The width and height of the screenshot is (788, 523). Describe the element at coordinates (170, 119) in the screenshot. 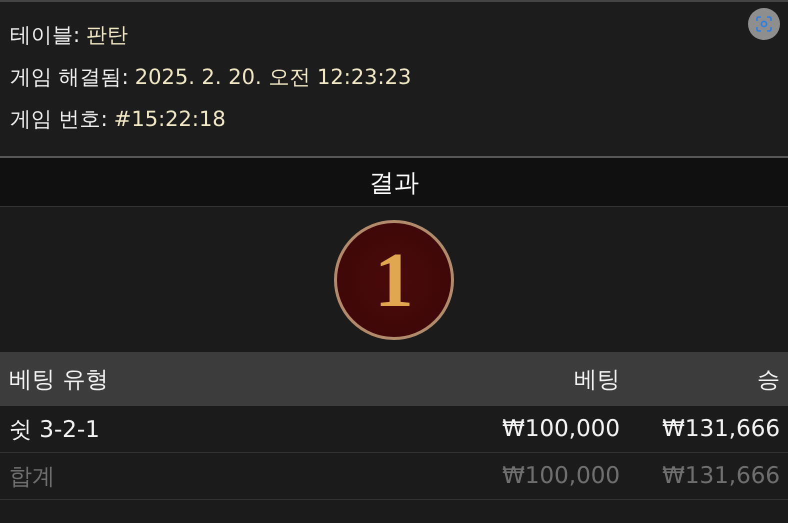

I see `info-value: #15:22:18` at that location.